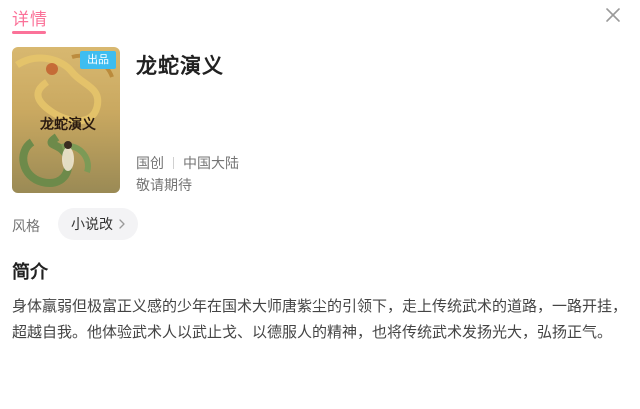 The width and height of the screenshot is (640, 409). I want to click on work-title: 龙蛇演义, so click(180, 66).